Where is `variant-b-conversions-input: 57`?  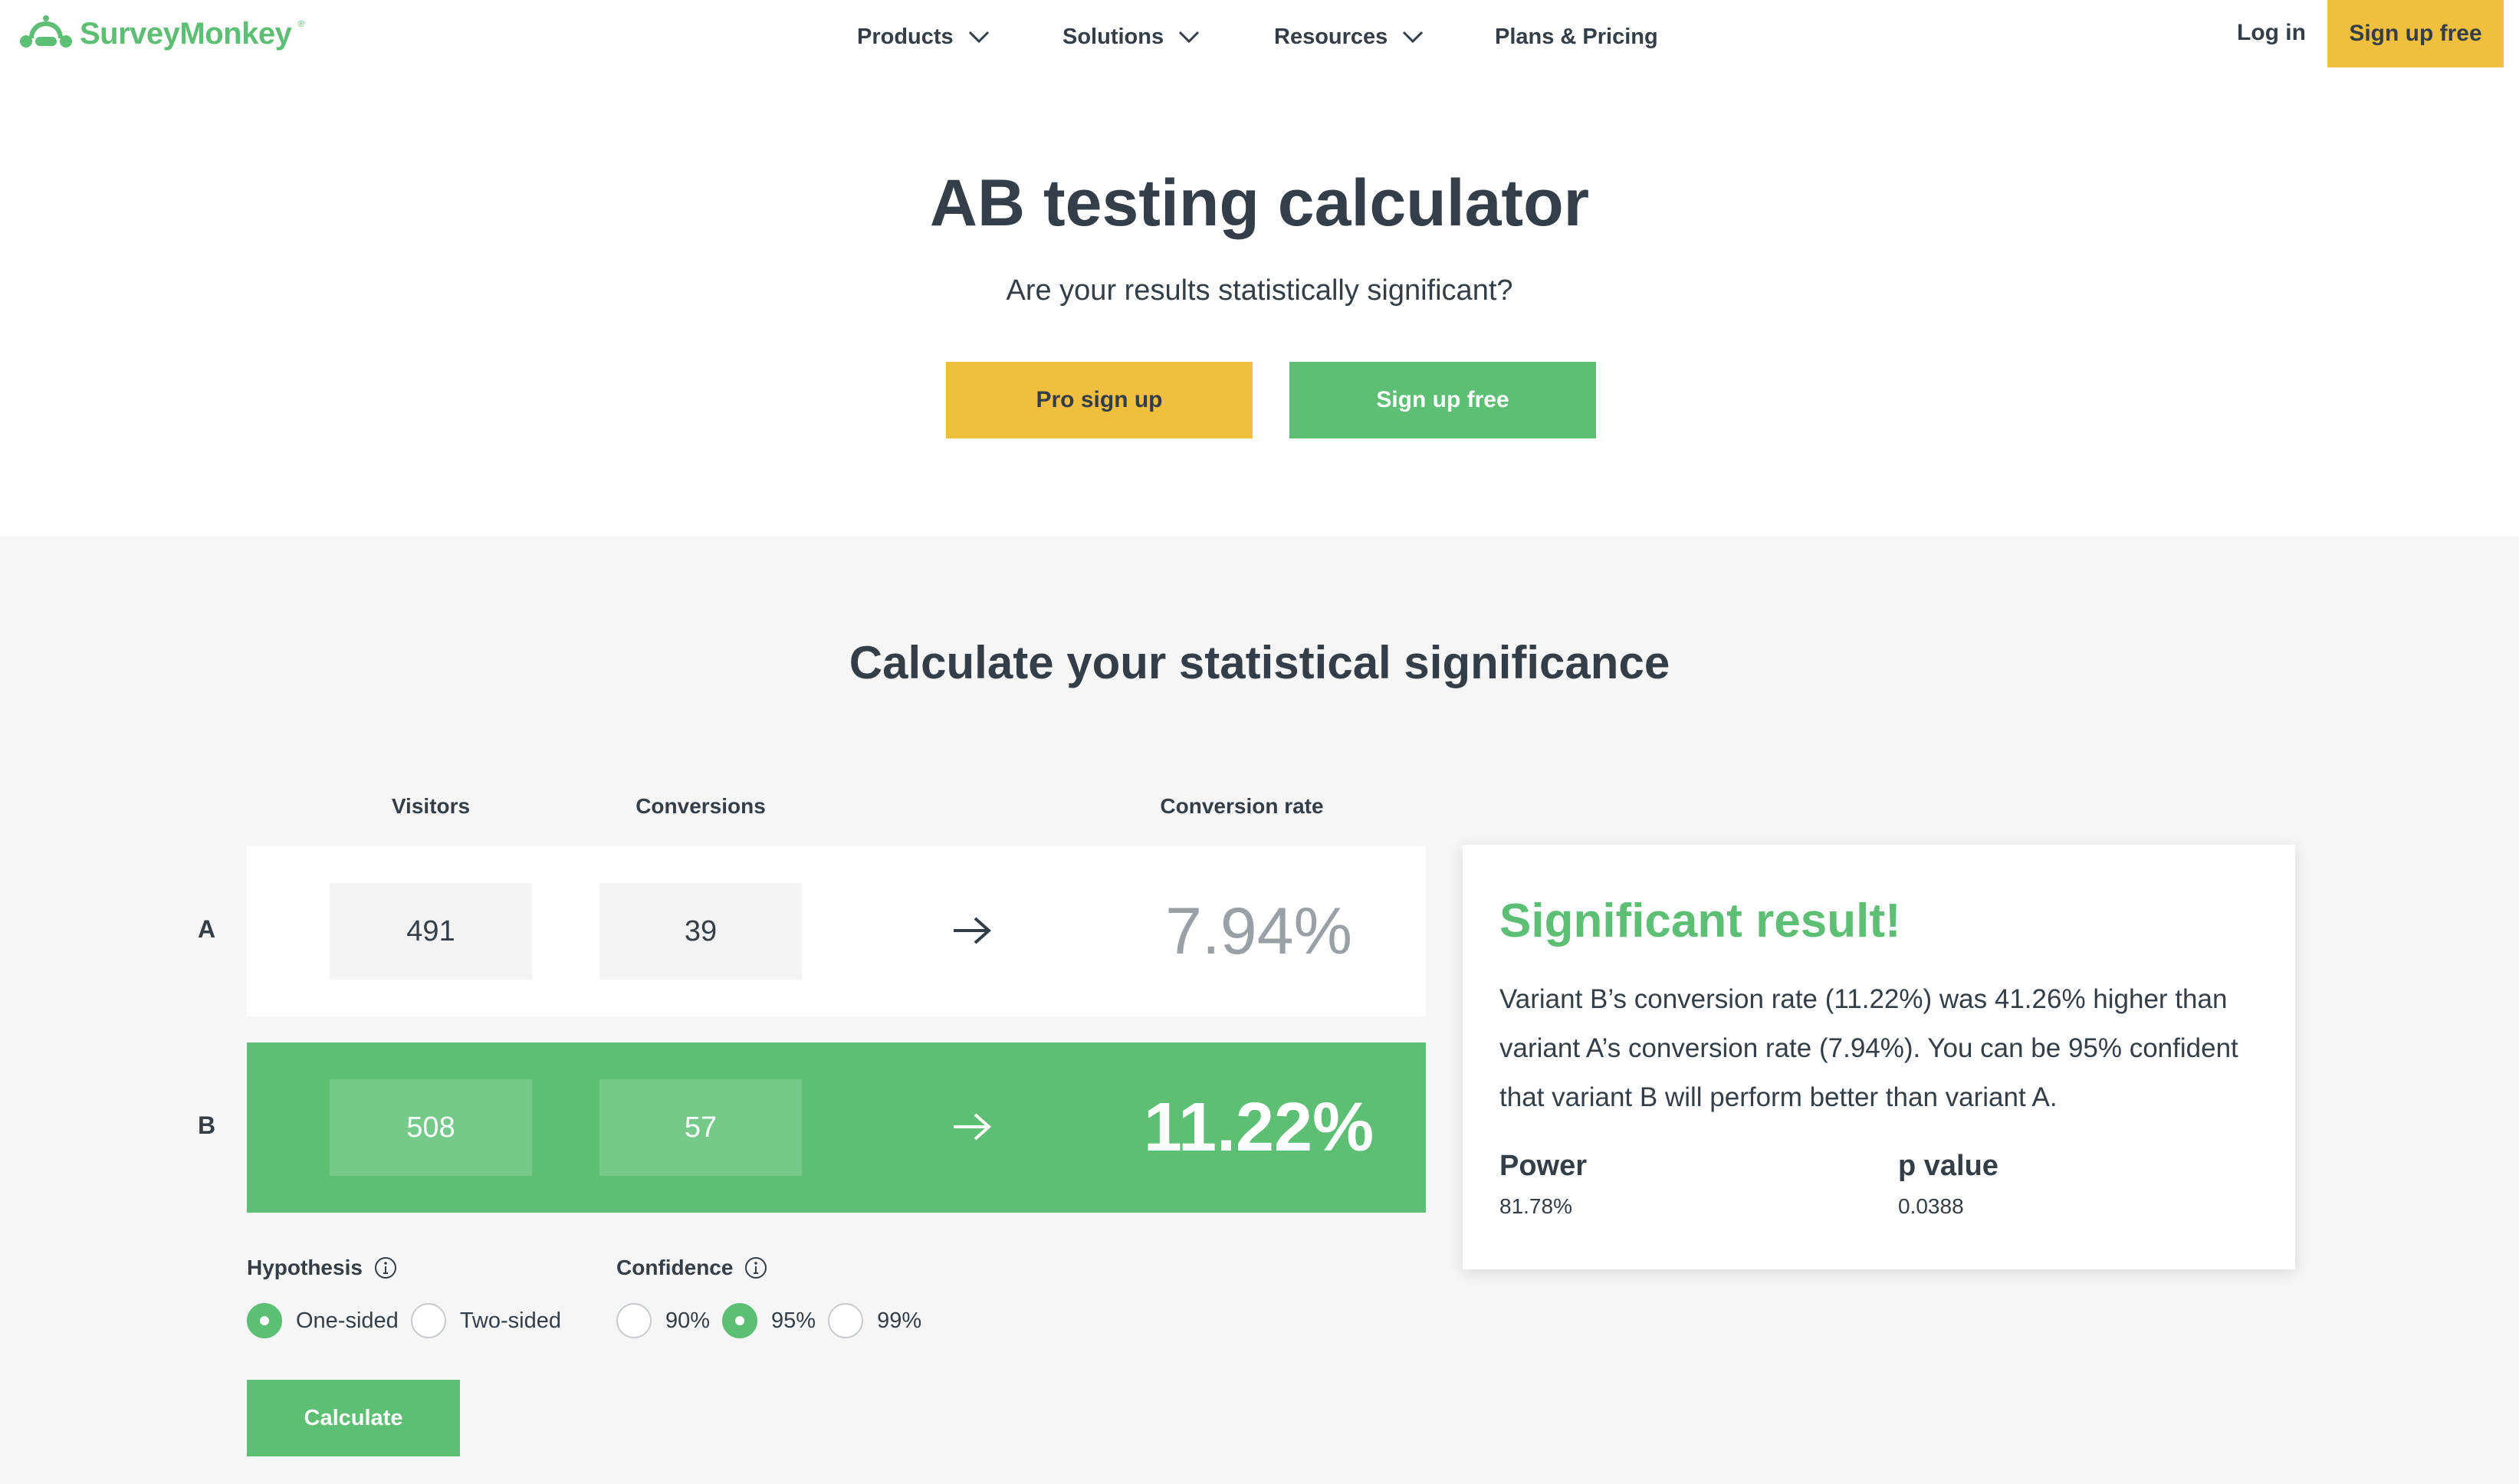
variant-b-conversions-input: 57 is located at coordinates (700, 1127).